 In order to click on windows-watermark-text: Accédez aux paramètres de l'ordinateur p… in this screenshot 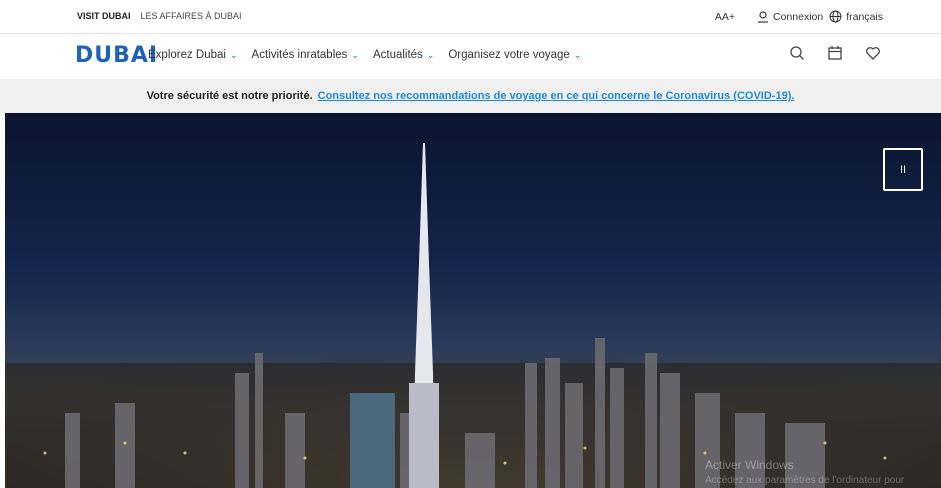, I will do `click(805, 480)`.